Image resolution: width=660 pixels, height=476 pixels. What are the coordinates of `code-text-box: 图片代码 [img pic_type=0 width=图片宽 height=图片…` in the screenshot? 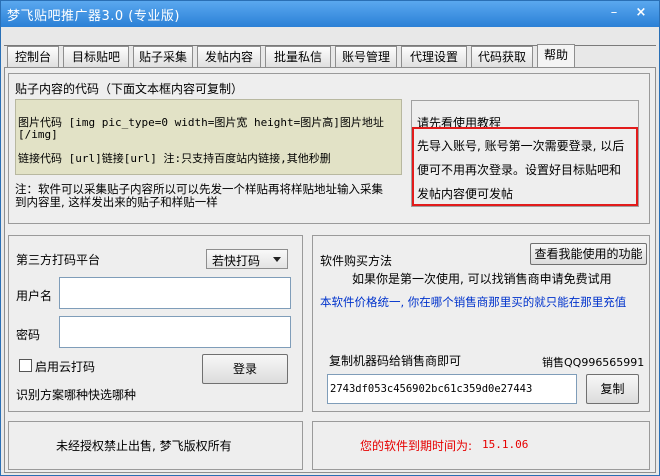 It's located at (208, 137).